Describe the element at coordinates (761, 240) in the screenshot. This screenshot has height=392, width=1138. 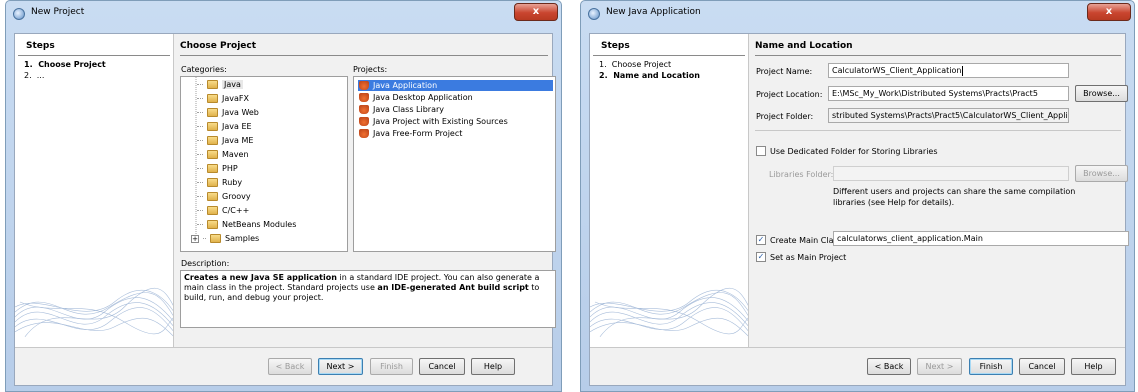
I see `create-main-class-checkbox: ✓` at that location.